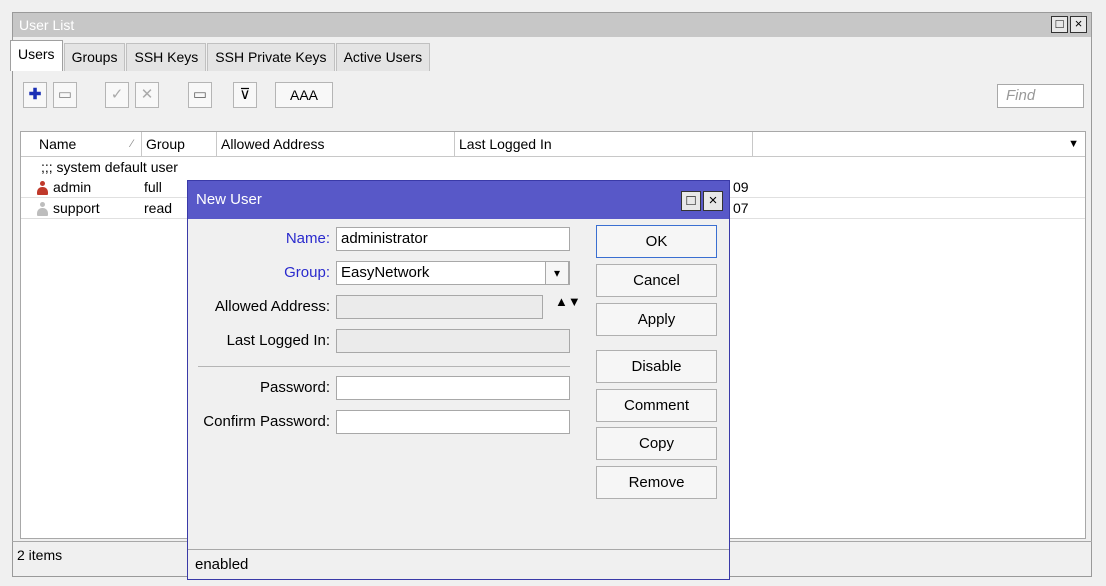  I want to click on confirm-password-label: Confirm Password:, so click(266, 421).